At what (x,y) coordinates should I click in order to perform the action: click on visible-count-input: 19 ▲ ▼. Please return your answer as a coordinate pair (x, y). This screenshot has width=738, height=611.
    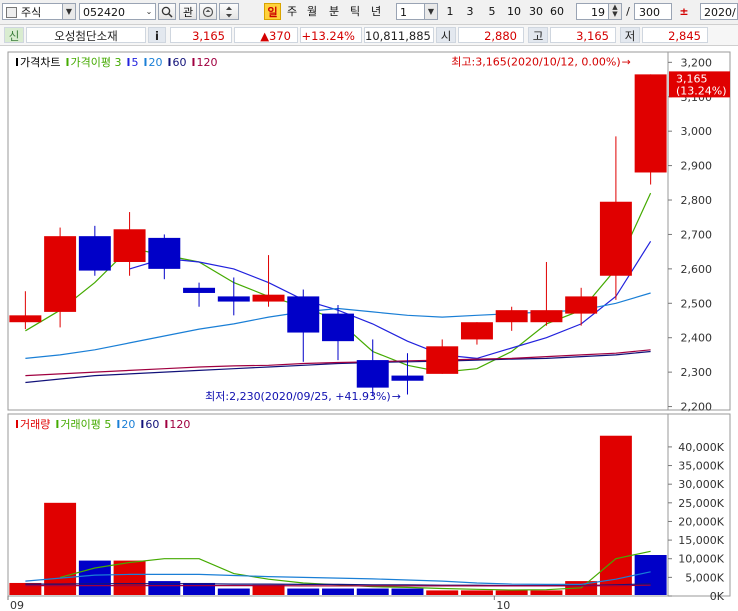
    Looking at the image, I should click on (599, 11).